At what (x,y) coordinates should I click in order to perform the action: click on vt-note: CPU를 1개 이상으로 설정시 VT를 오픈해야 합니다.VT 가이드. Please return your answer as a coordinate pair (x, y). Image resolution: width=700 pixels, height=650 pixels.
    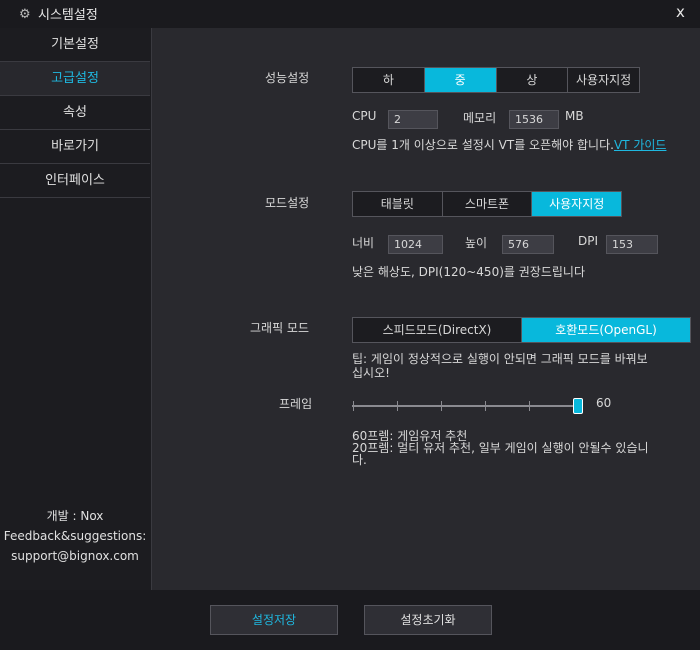
    Looking at the image, I should click on (517, 145).